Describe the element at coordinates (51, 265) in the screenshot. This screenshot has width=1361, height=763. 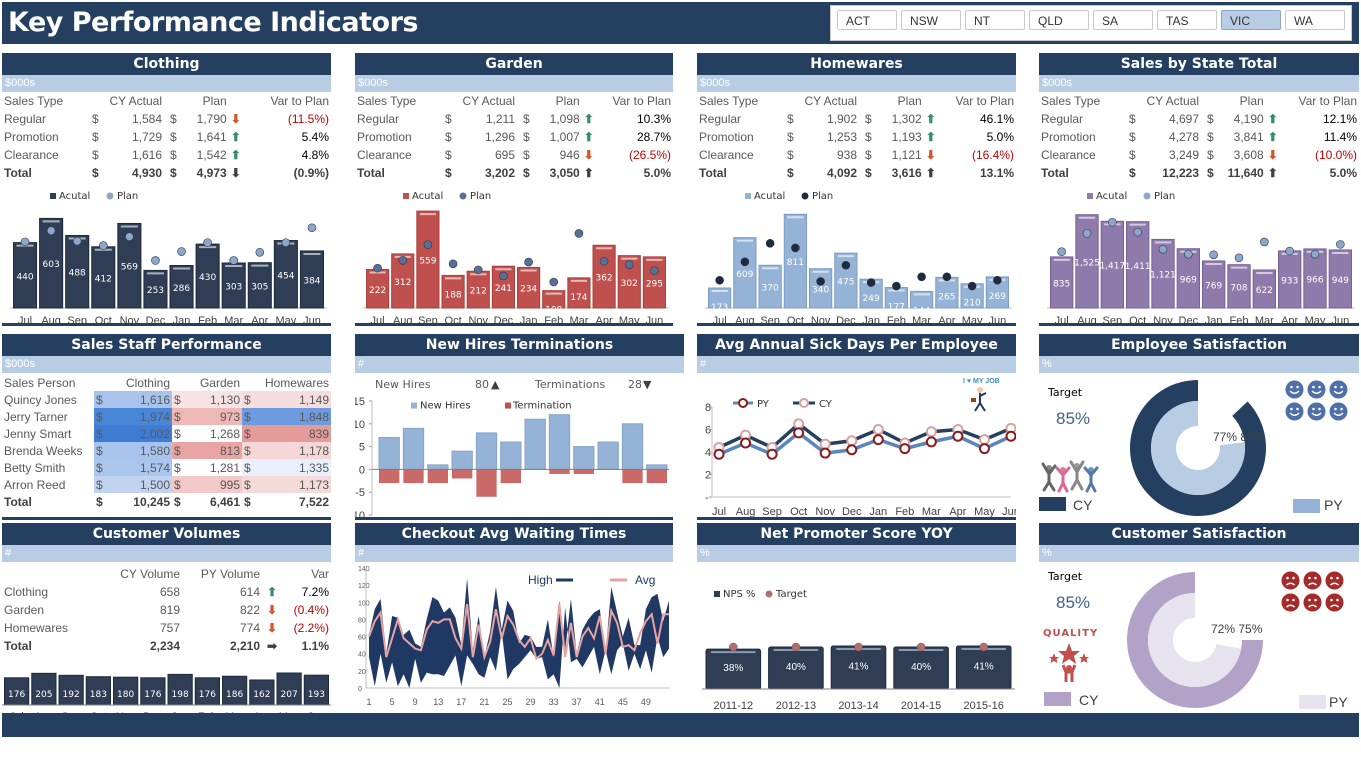
I see `bar-value-label: 603` at that location.